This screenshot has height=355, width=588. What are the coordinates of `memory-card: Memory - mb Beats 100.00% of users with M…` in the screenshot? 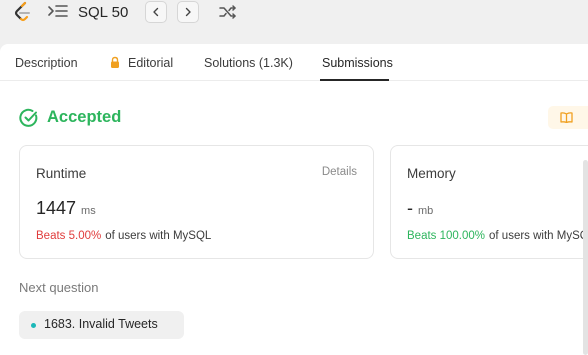 It's located at (489, 202).